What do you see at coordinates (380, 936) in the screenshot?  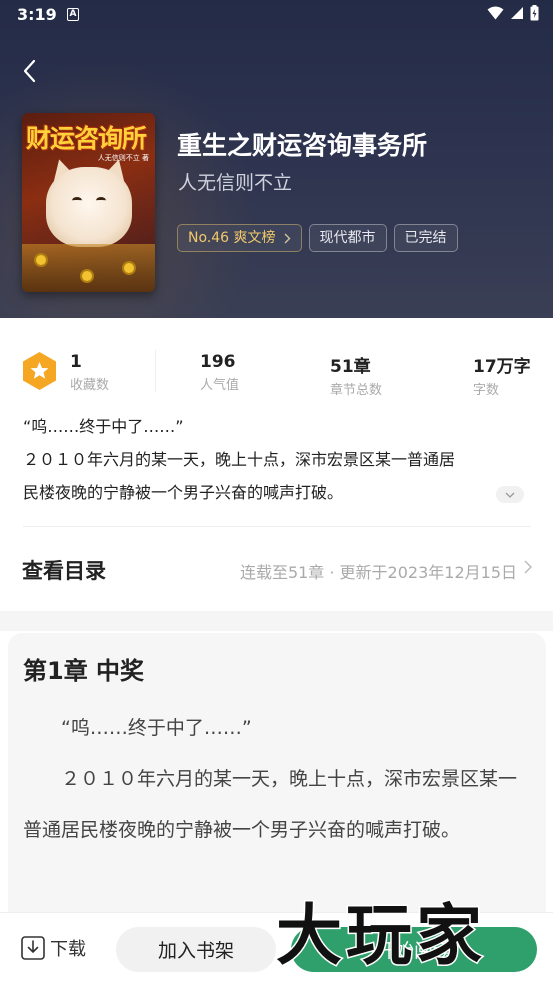 I see `watermark: 大玩家` at bounding box center [380, 936].